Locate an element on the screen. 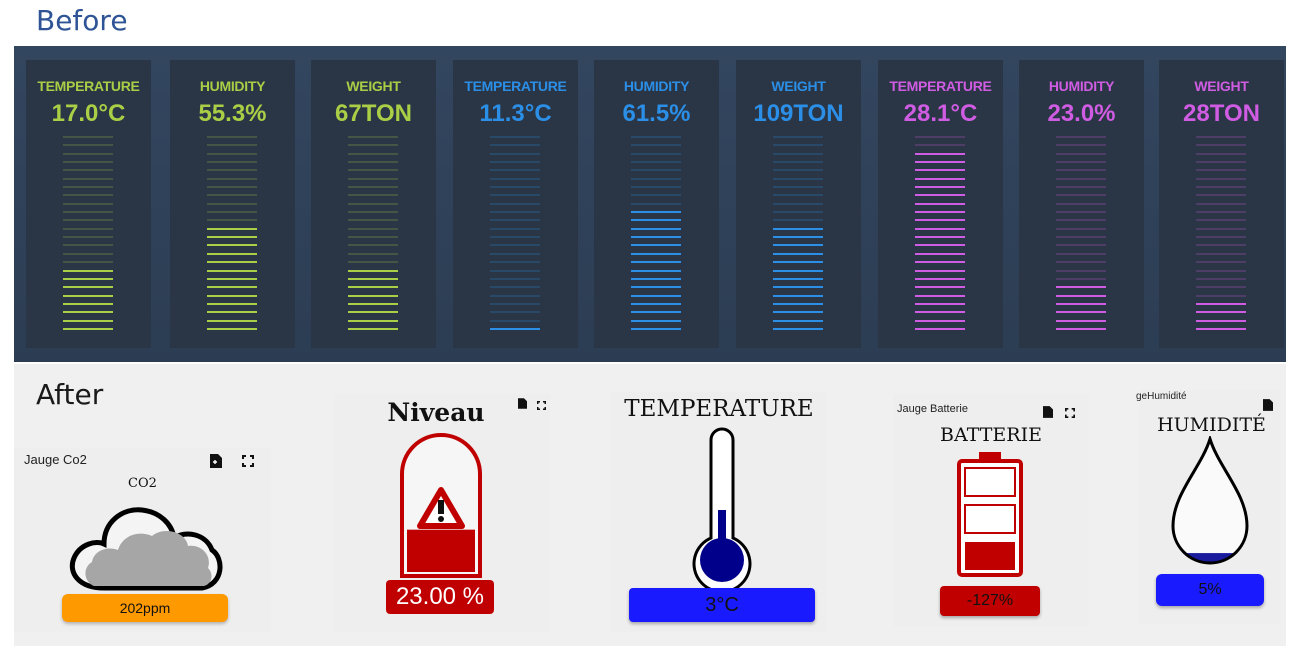 This screenshot has width=1302, height=661. gauge-card: WEIGHT 67TON is located at coordinates (373, 204).